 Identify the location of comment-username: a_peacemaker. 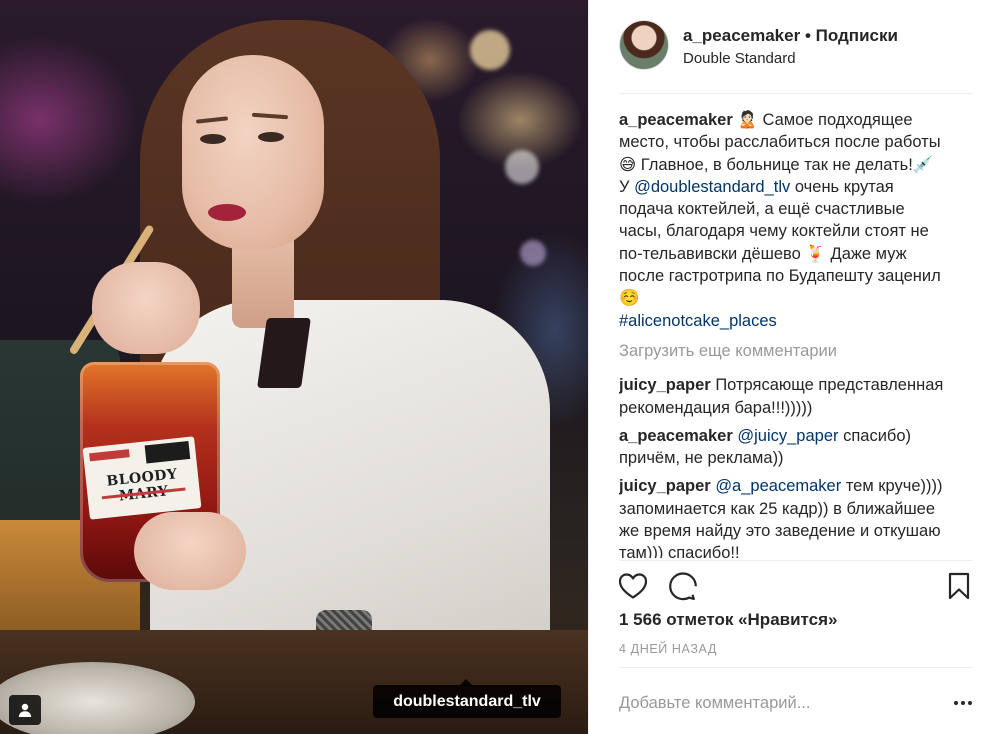
(676, 436).